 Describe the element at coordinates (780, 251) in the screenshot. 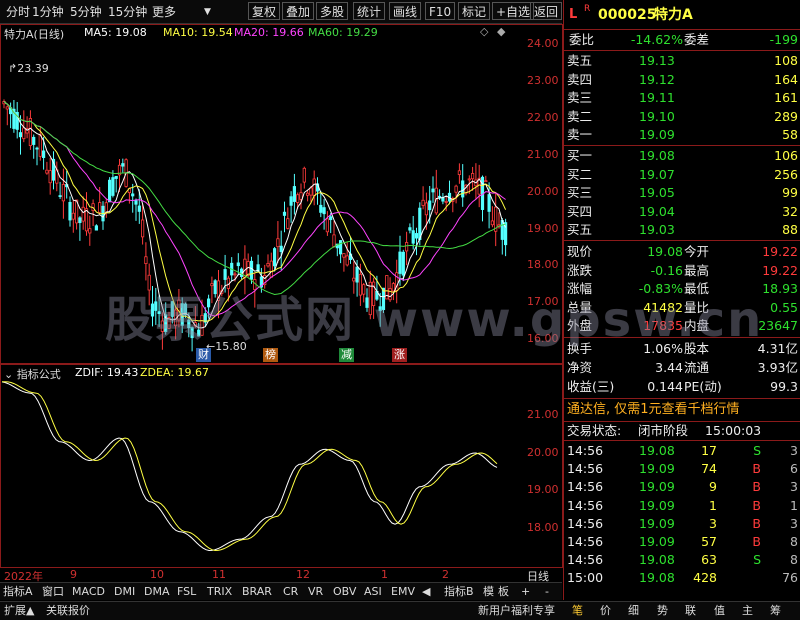

I see `stat-value: 19.22` at that location.